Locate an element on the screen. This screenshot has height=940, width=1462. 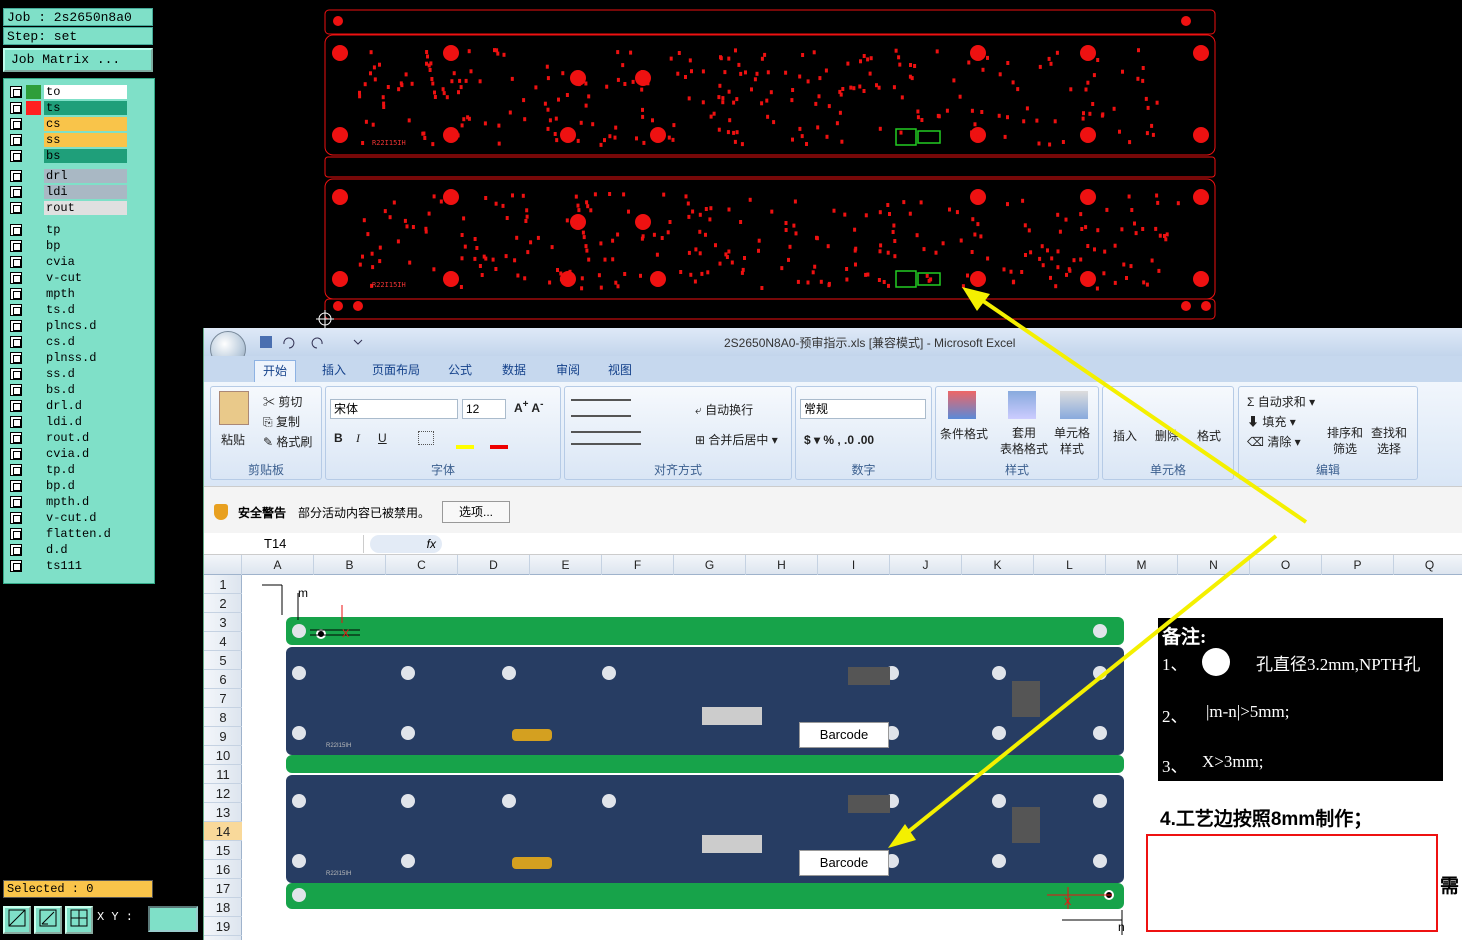
tab-5: 审阅 is located at coordinates (568, 371).